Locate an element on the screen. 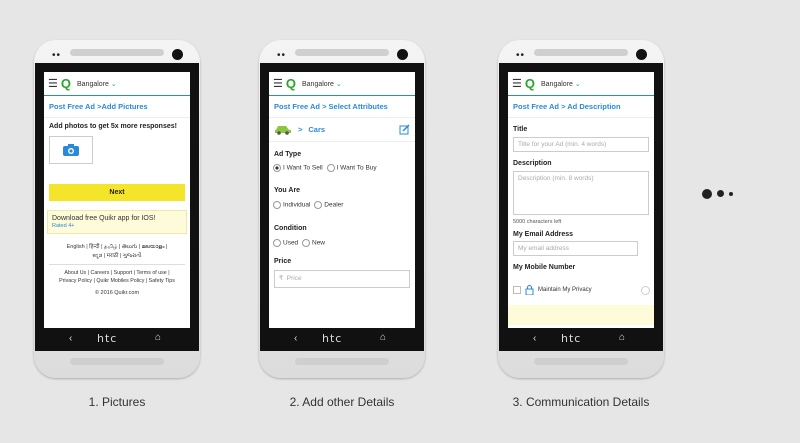 The image size is (800, 443). next-button: Next is located at coordinates (117, 192).